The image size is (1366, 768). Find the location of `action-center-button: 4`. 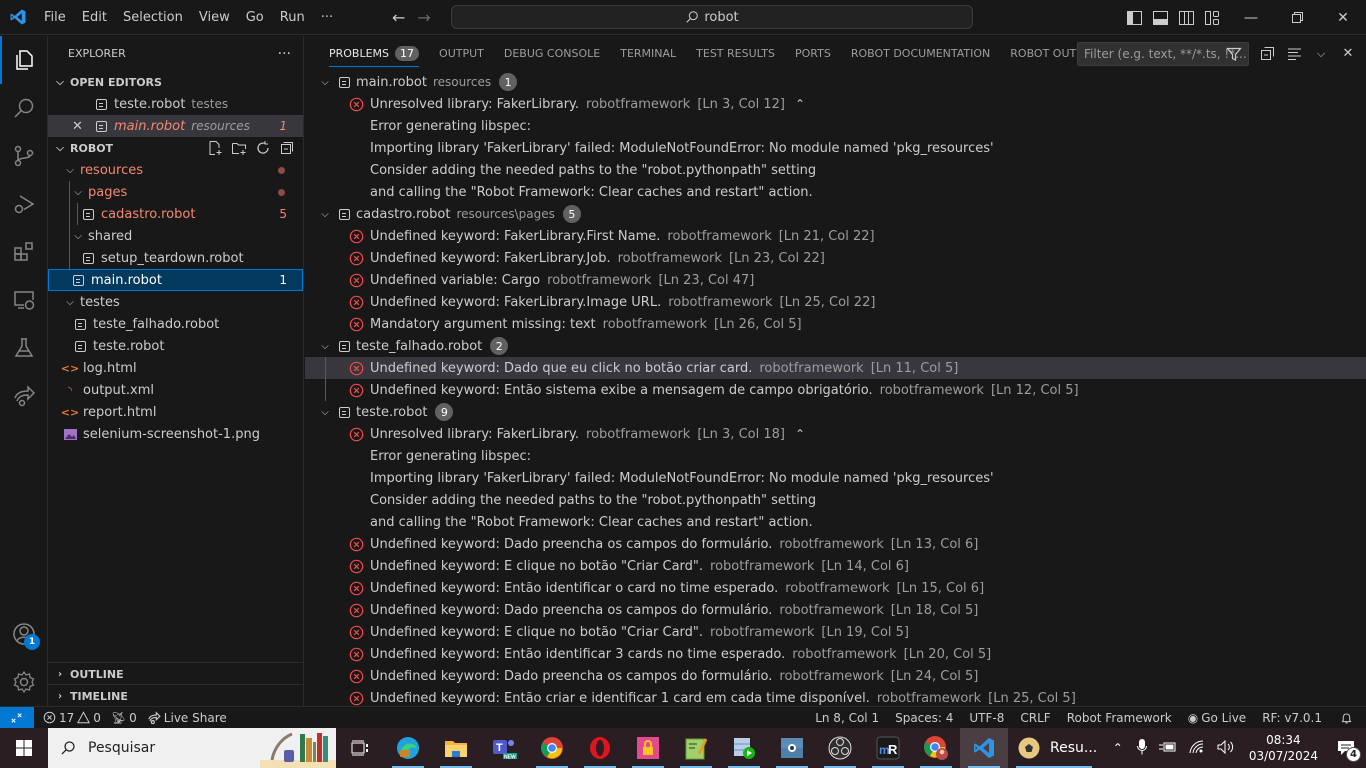

action-center-button: 4 is located at coordinates (1346, 748).